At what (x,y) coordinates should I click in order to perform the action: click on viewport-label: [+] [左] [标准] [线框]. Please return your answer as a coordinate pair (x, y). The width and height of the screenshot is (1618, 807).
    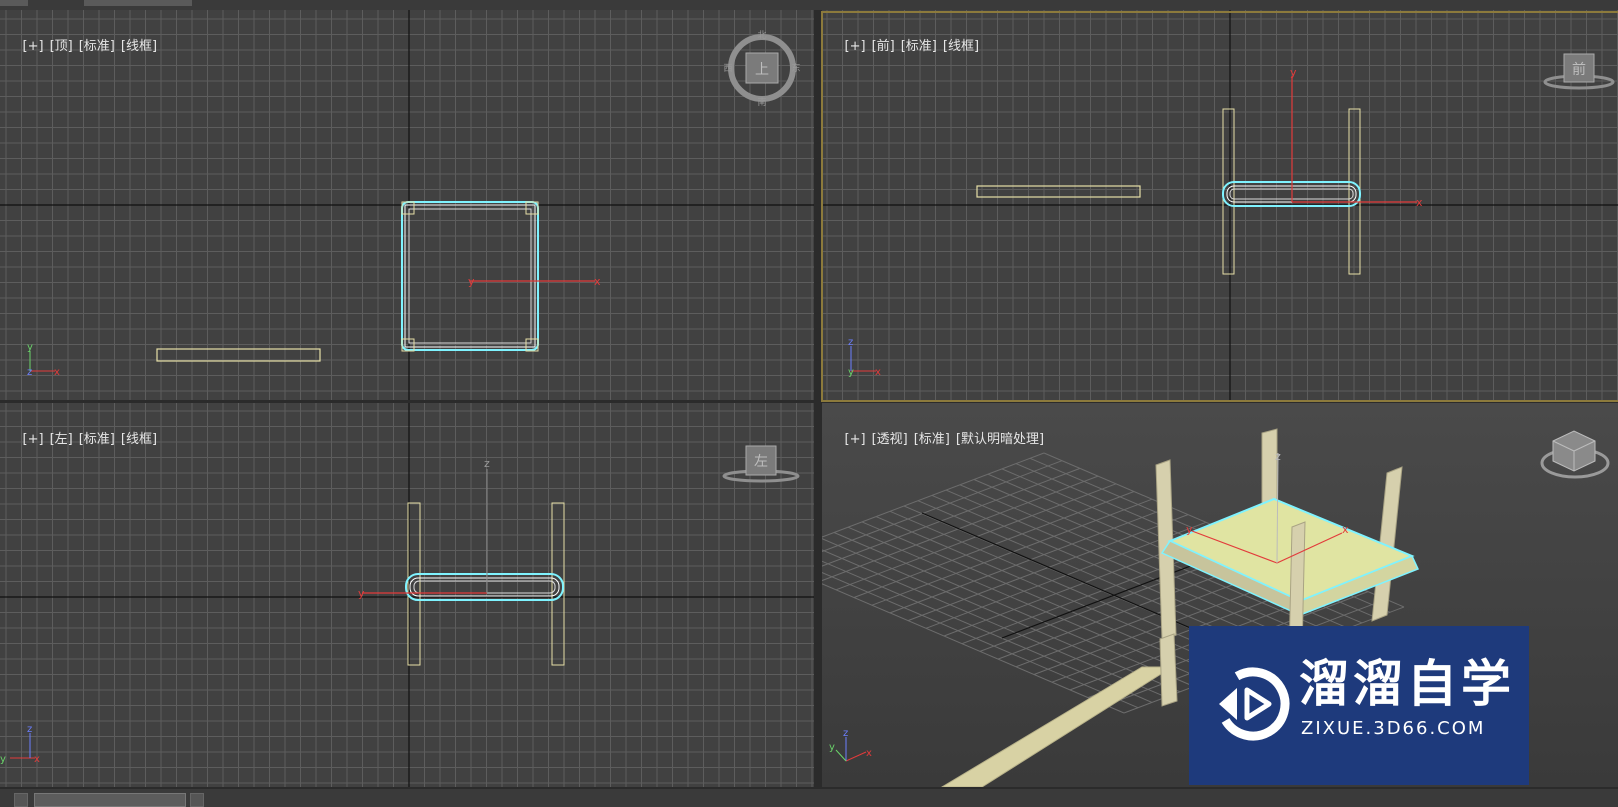
    Looking at the image, I should click on (84, 437).